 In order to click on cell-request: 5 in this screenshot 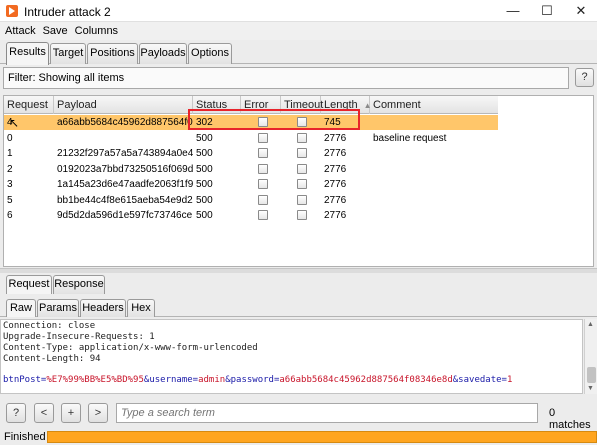, I will do `click(10, 200)`.